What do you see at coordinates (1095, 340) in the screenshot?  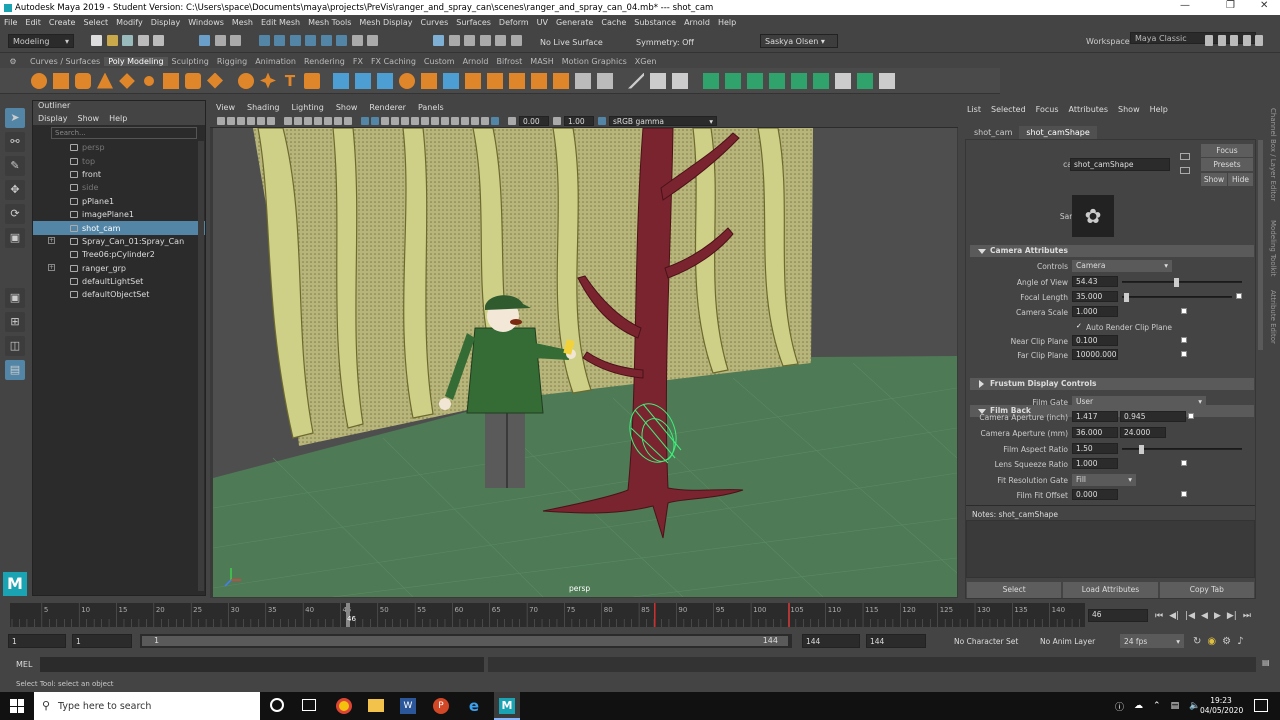 I see `near-clip-field: 0.100` at bounding box center [1095, 340].